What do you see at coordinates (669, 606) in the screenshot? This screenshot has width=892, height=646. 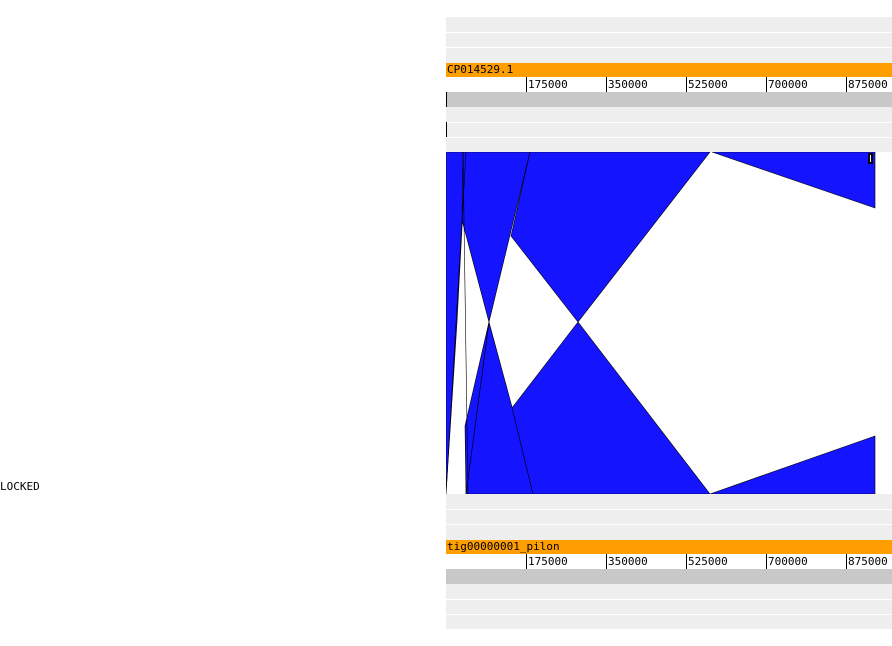 I see `query-lower-track-area` at bounding box center [669, 606].